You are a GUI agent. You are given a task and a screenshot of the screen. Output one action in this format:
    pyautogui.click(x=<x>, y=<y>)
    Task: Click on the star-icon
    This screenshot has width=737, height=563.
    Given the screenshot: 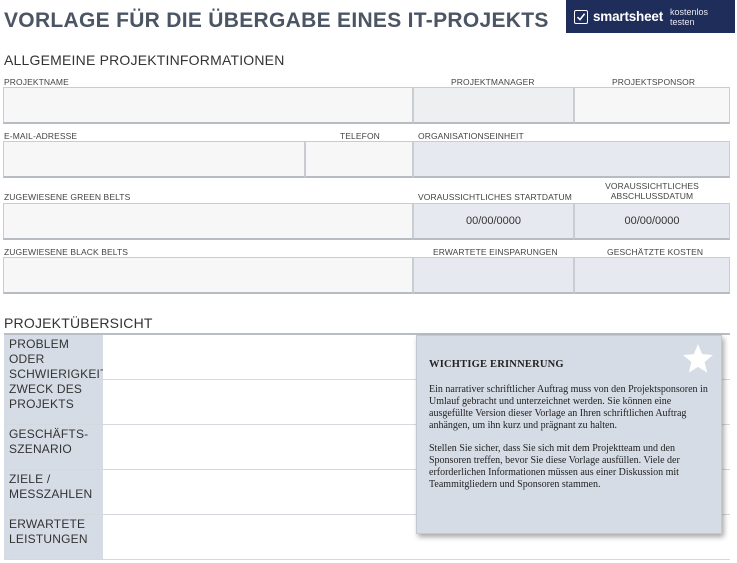 What is the action you would take?
    pyautogui.click(x=698, y=358)
    